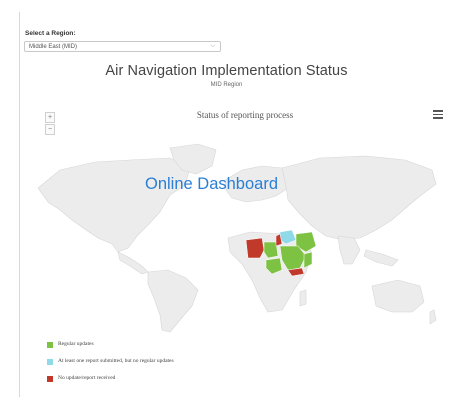 This screenshot has width=453, height=405. I want to click on region-select-value: Middle East (MID), so click(53, 47).